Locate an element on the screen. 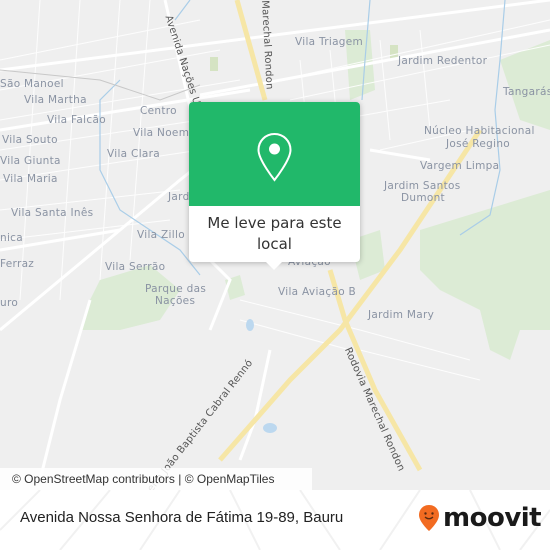 Image resolution: width=550 pixels, height=550 pixels. place-label: Vila Maria is located at coordinates (30, 179).